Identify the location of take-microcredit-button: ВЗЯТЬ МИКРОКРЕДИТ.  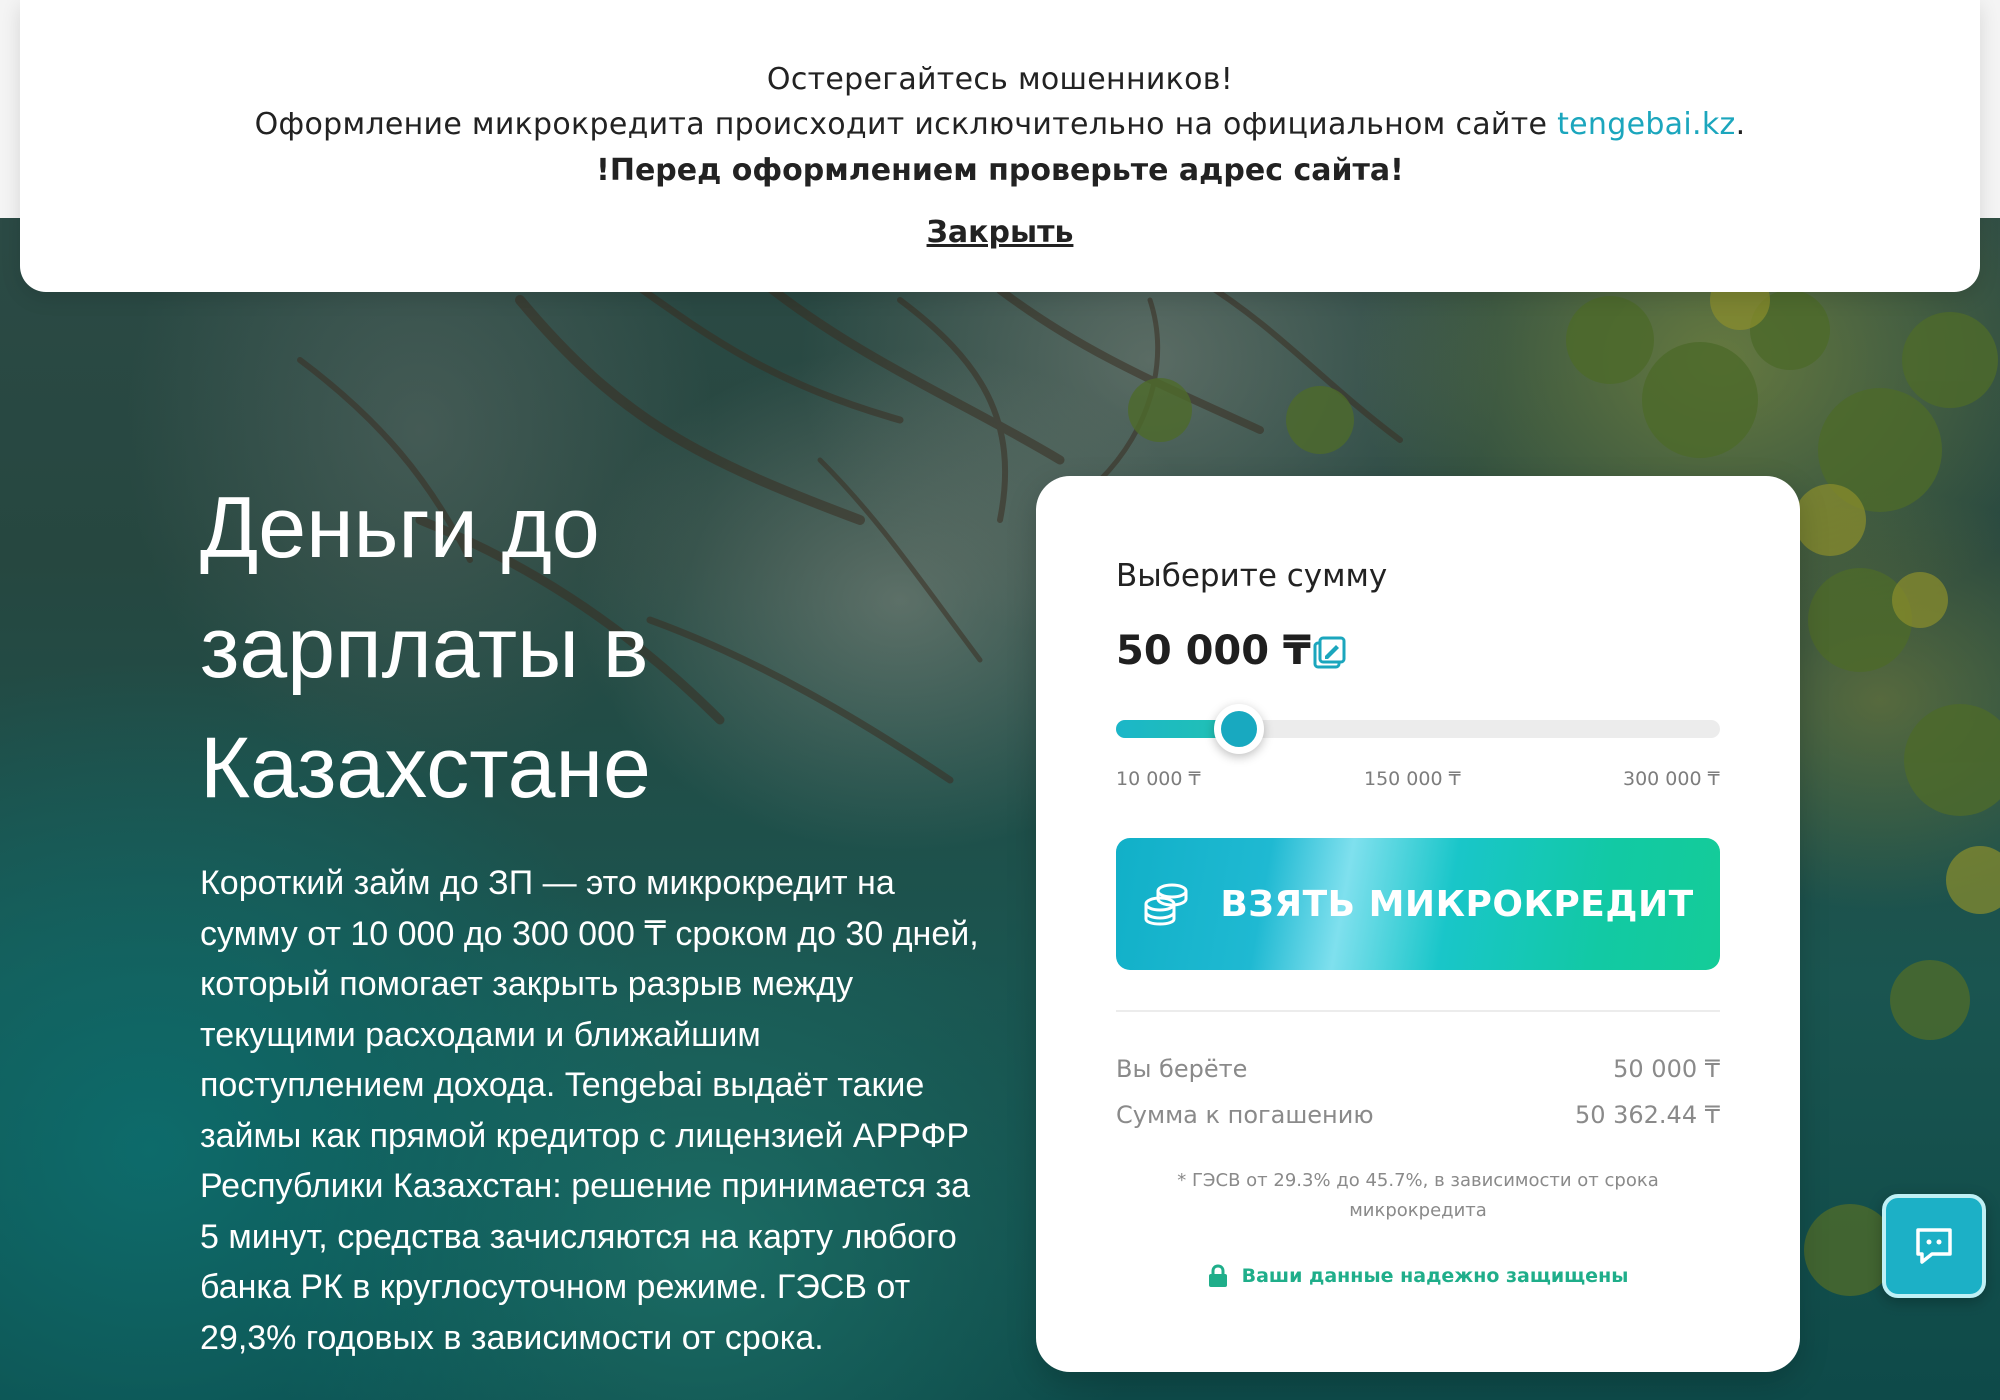
(1418, 904).